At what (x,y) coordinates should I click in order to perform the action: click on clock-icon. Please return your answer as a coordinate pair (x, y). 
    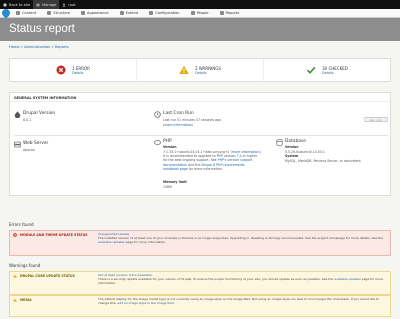
    Looking at the image, I should click on (157, 114).